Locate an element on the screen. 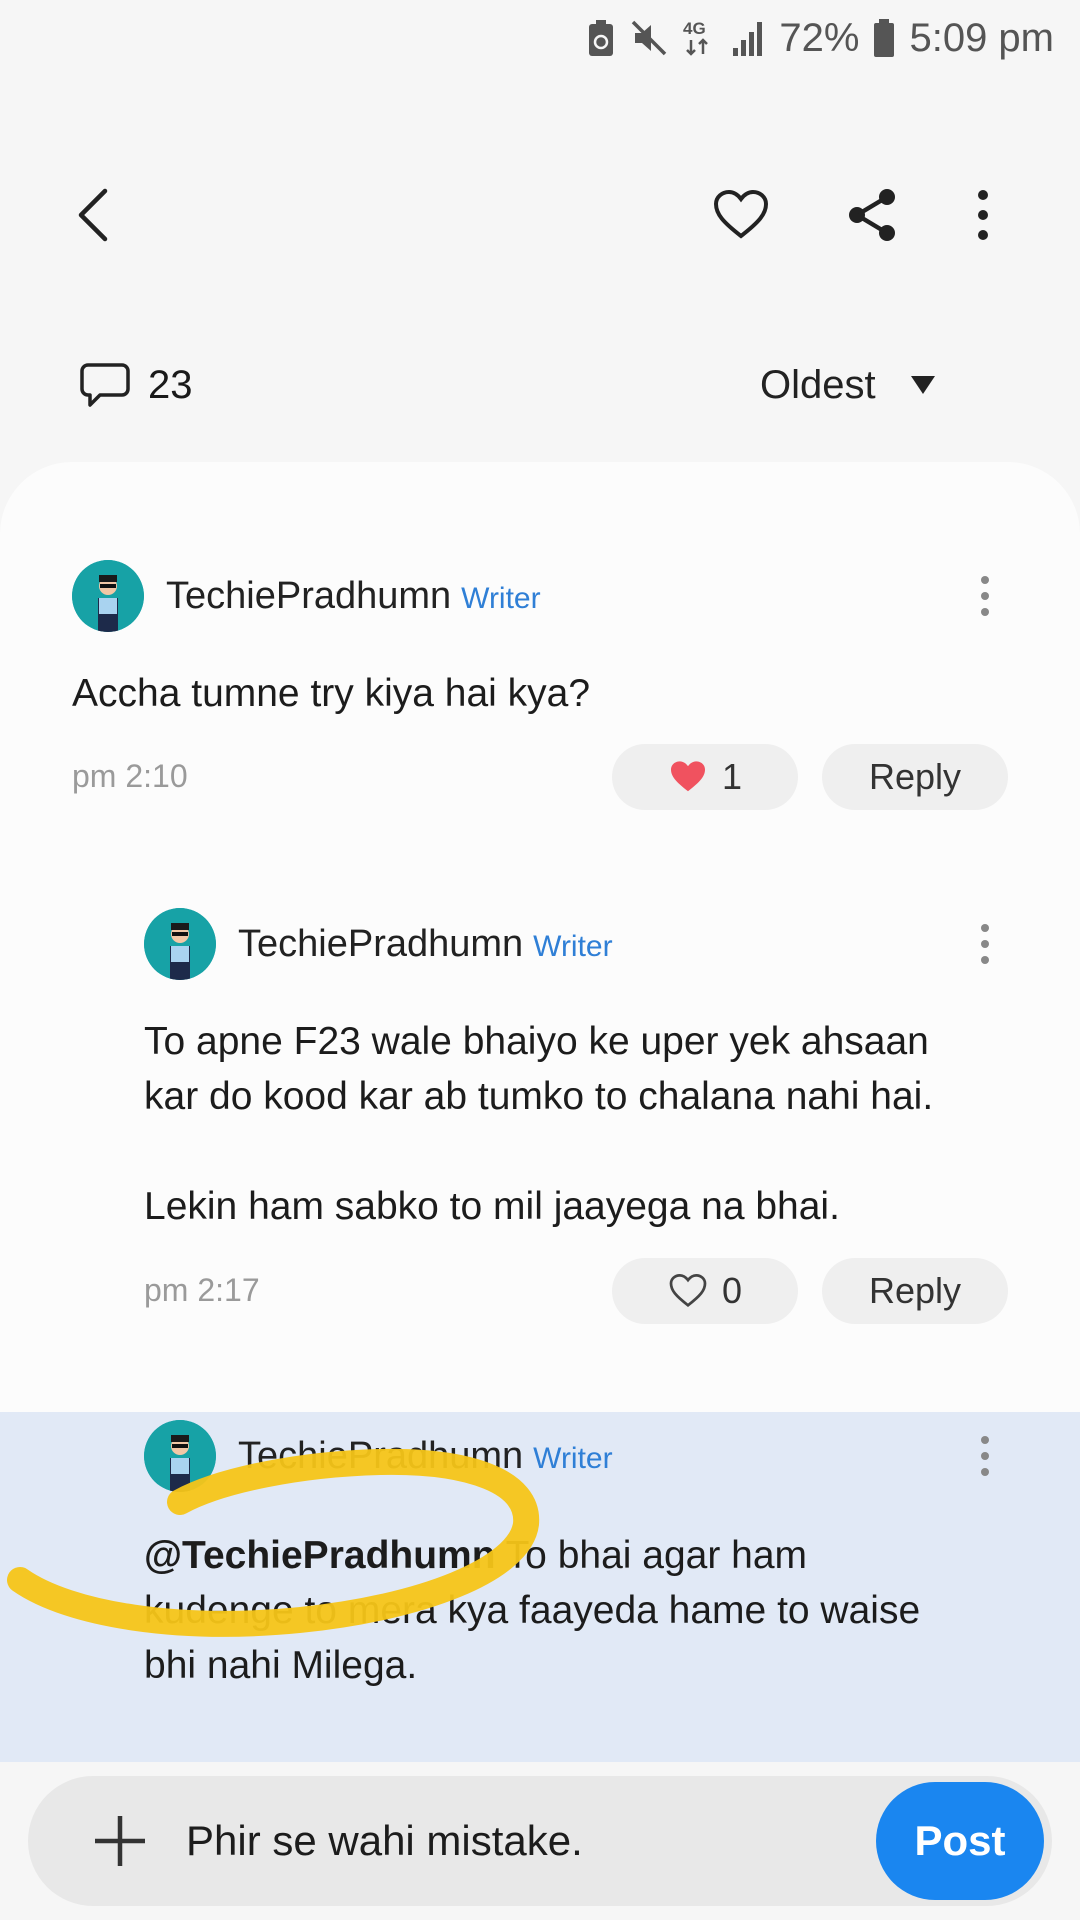  battery-saver-icon is located at coordinates (601, 38).